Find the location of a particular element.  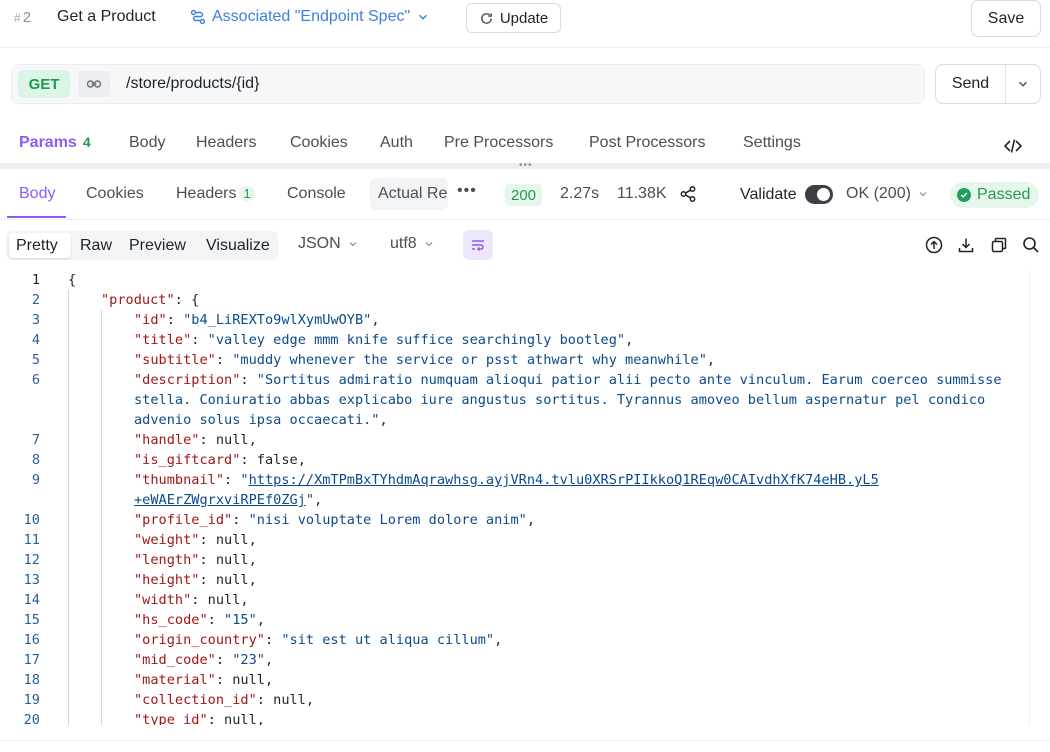

code-line: 15 "hs_code": "15", is located at coordinates (514, 620).